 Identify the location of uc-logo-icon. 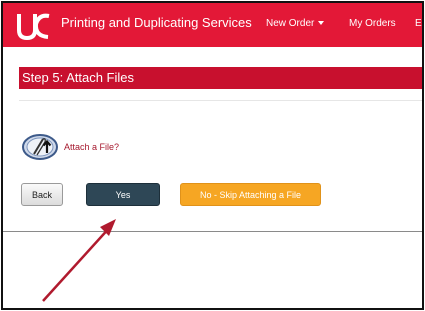
(34, 26).